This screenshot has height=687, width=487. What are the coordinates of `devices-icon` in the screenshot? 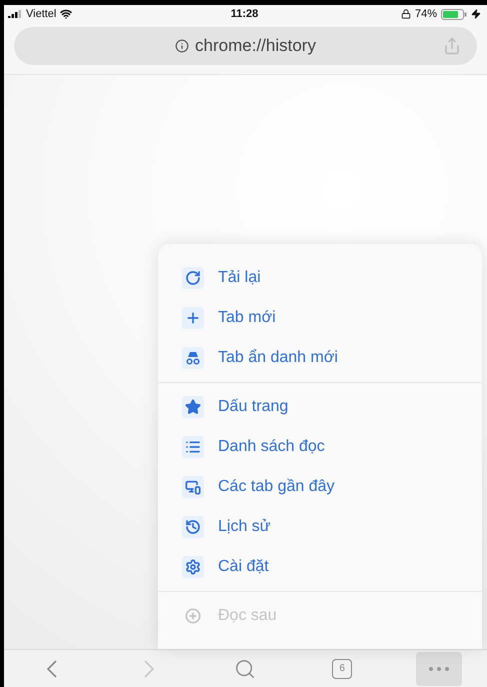 It's located at (193, 487).